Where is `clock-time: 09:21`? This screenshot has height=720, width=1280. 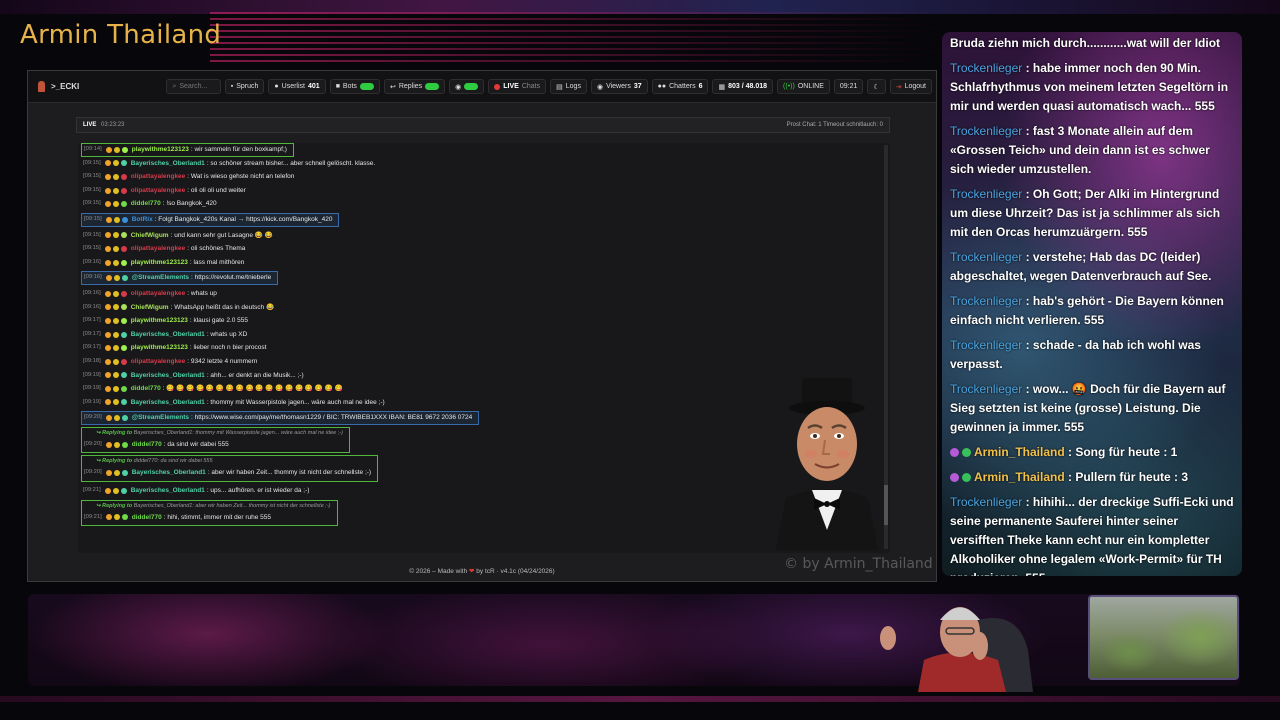 clock-time: 09:21 is located at coordinates (848, 86).